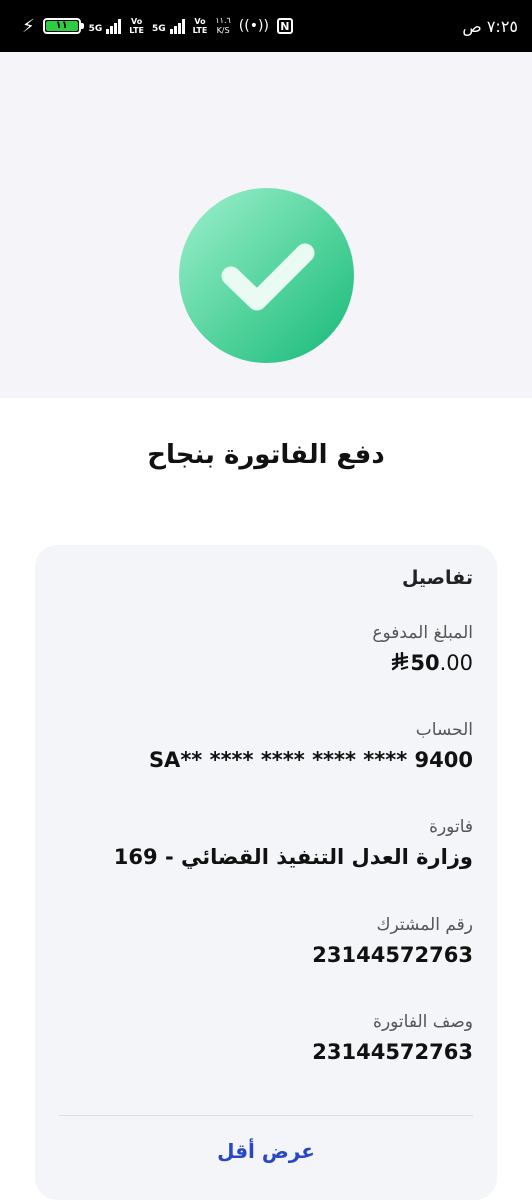 The height and width of the screenshot is (1200, 532). What do you see at coordinates (266, 663) in the screenshot?
I see `amount-value: 50.00` at bounding box center [266, 663].